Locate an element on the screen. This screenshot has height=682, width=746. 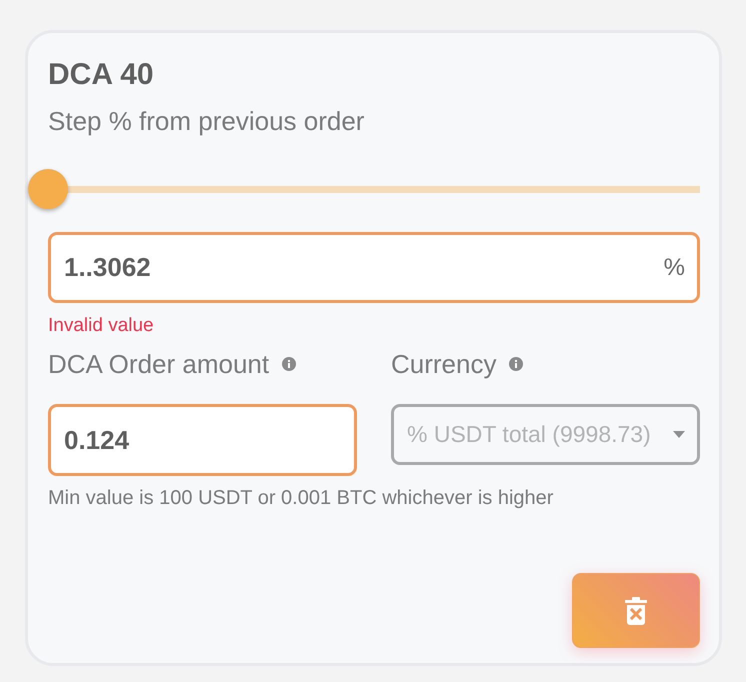
step-label: Step % from previous order is located at coordinates (207, 121).